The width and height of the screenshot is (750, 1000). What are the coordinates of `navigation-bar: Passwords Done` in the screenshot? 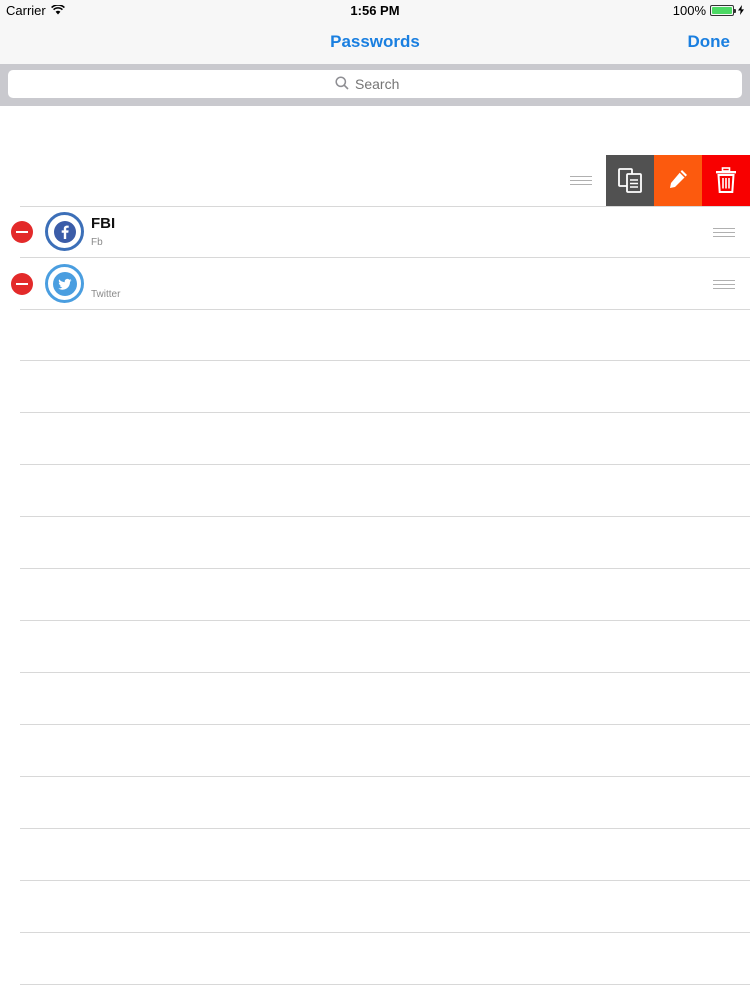 It's located at (375, 42).